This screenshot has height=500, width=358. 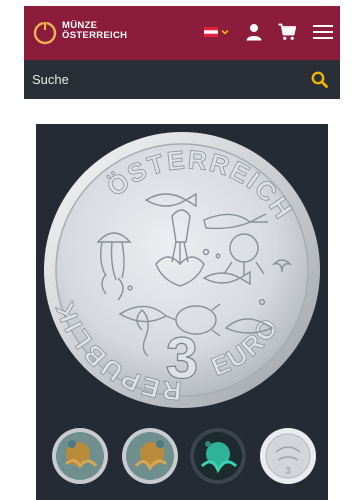 I want to click on site-header: MÜNZE ÖSTERREICH, so click(x=182, y=33).